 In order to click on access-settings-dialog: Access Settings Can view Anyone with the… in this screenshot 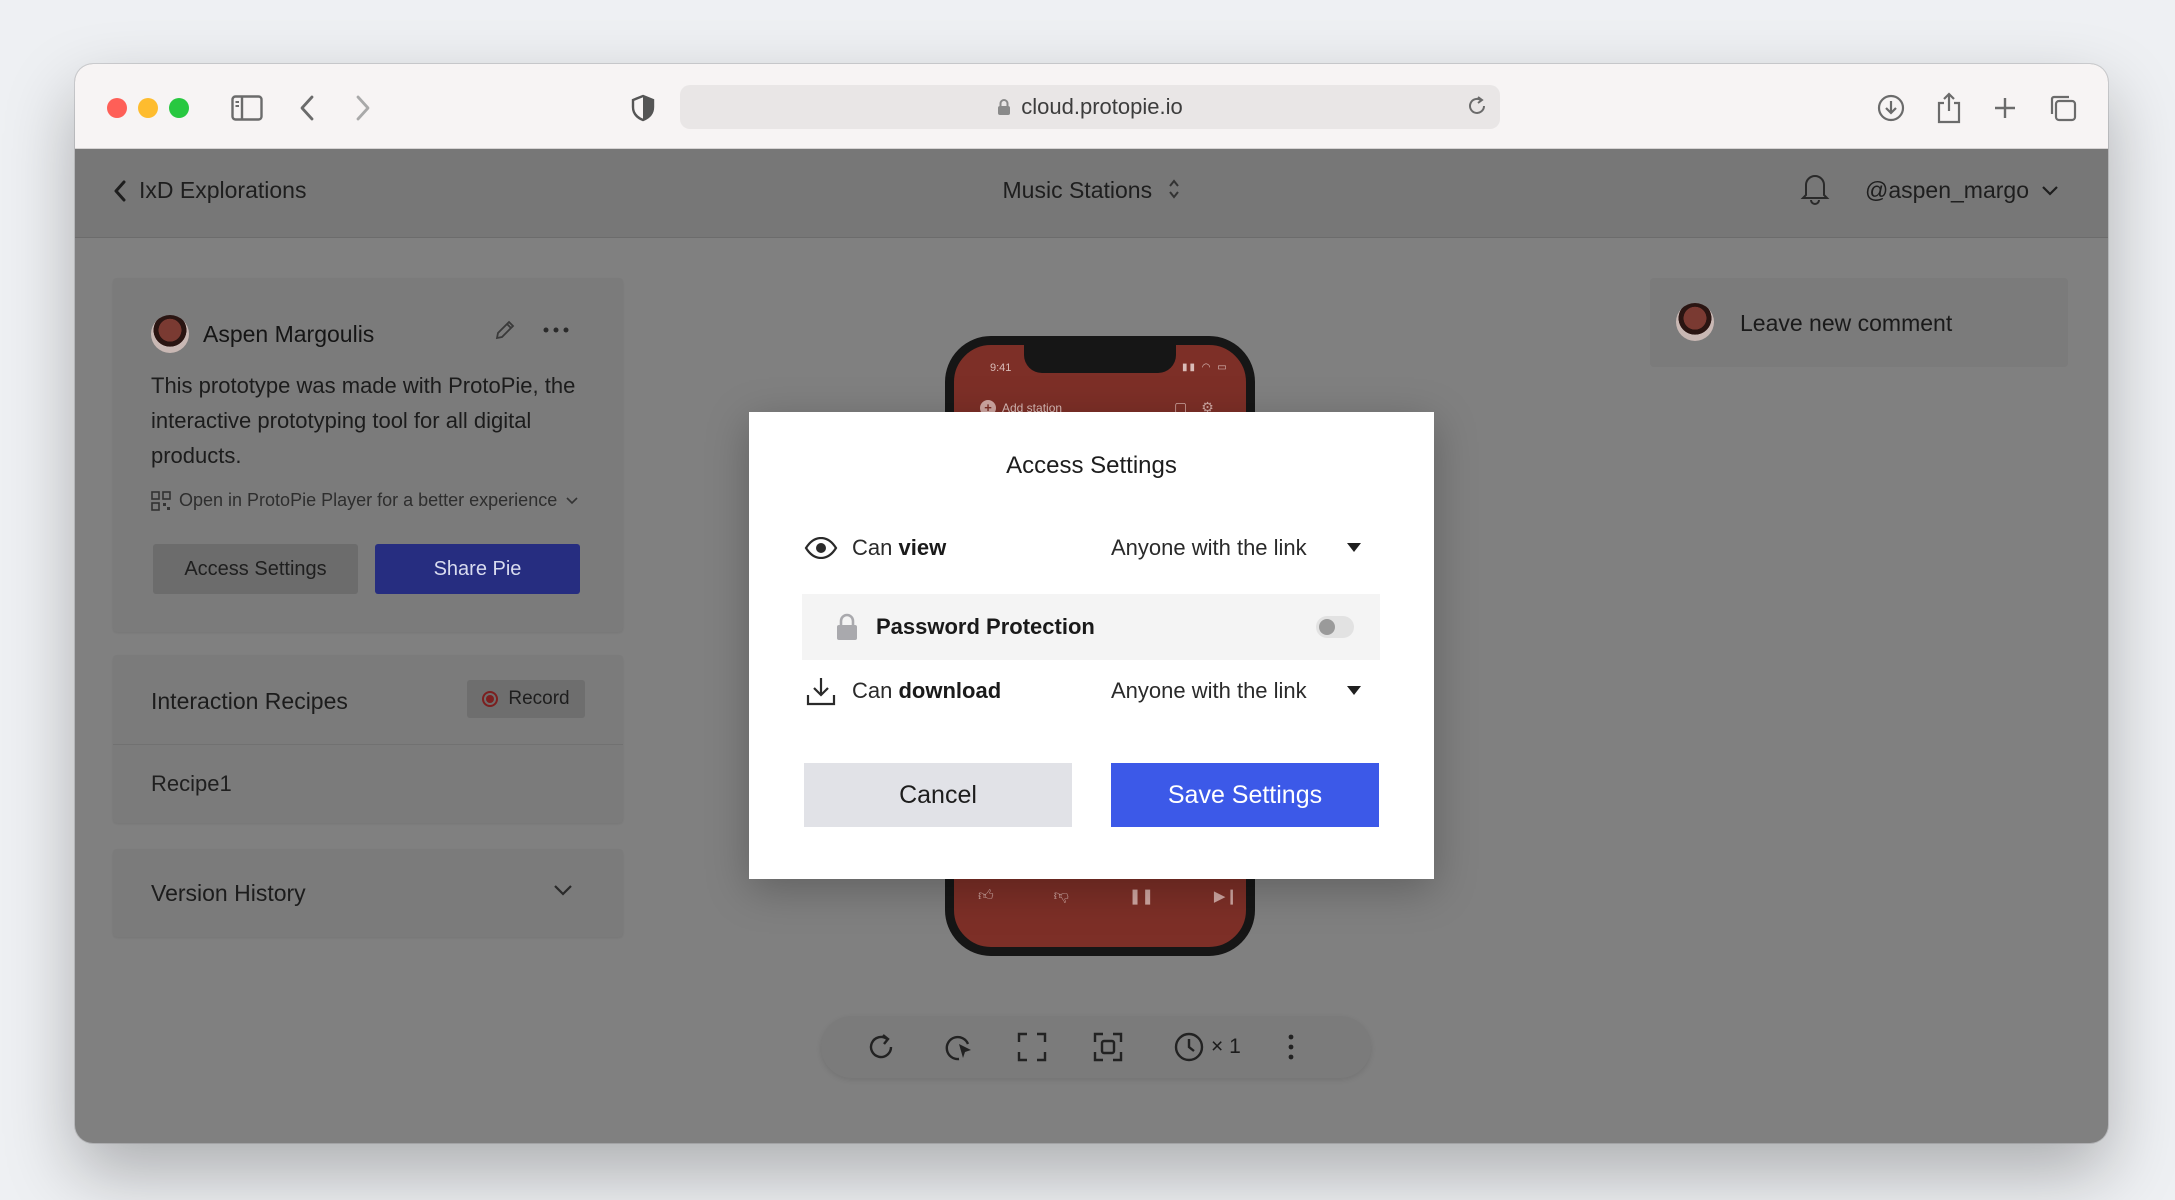, I will do `click(1091, 645)`.